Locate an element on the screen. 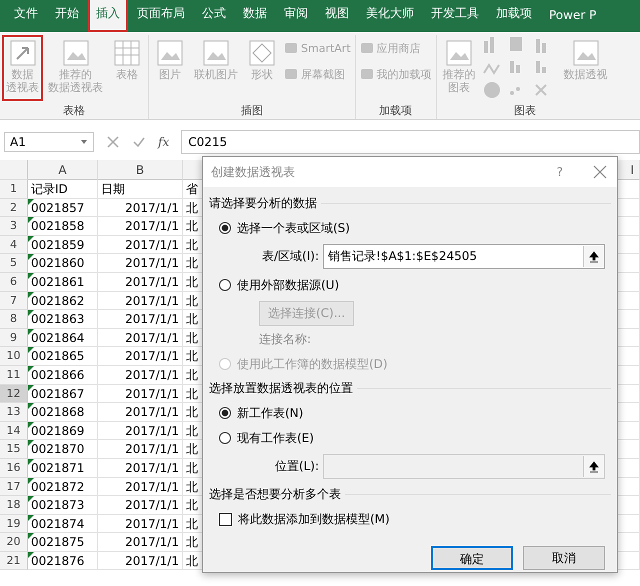  close-icon is located at coordinates (600, 172).